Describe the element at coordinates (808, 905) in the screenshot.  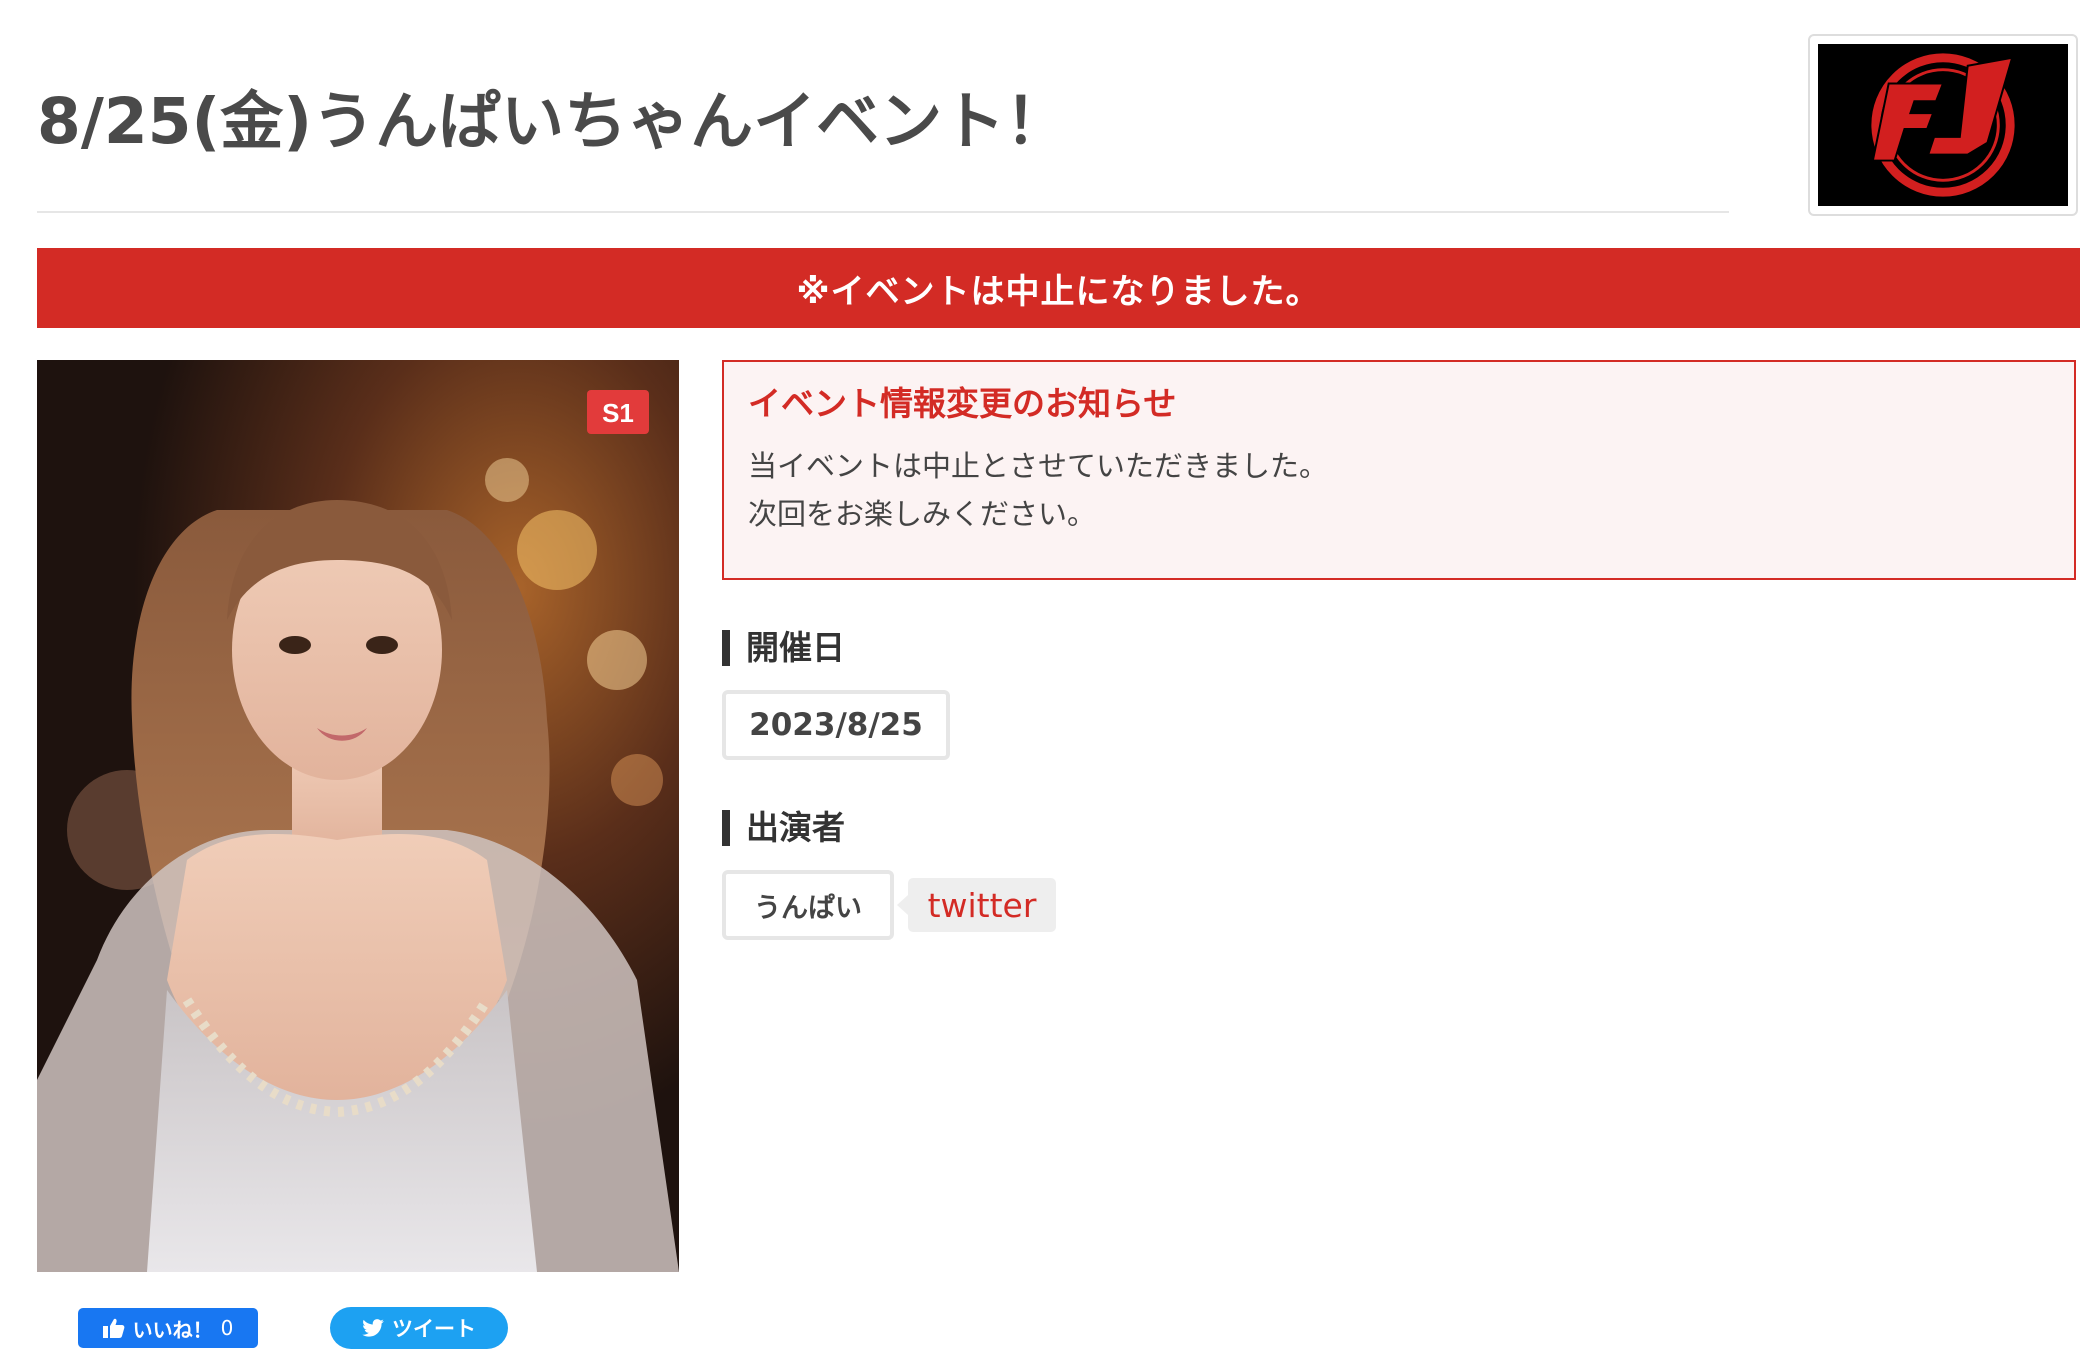
I see `performer-name: うんぱい` at that location.